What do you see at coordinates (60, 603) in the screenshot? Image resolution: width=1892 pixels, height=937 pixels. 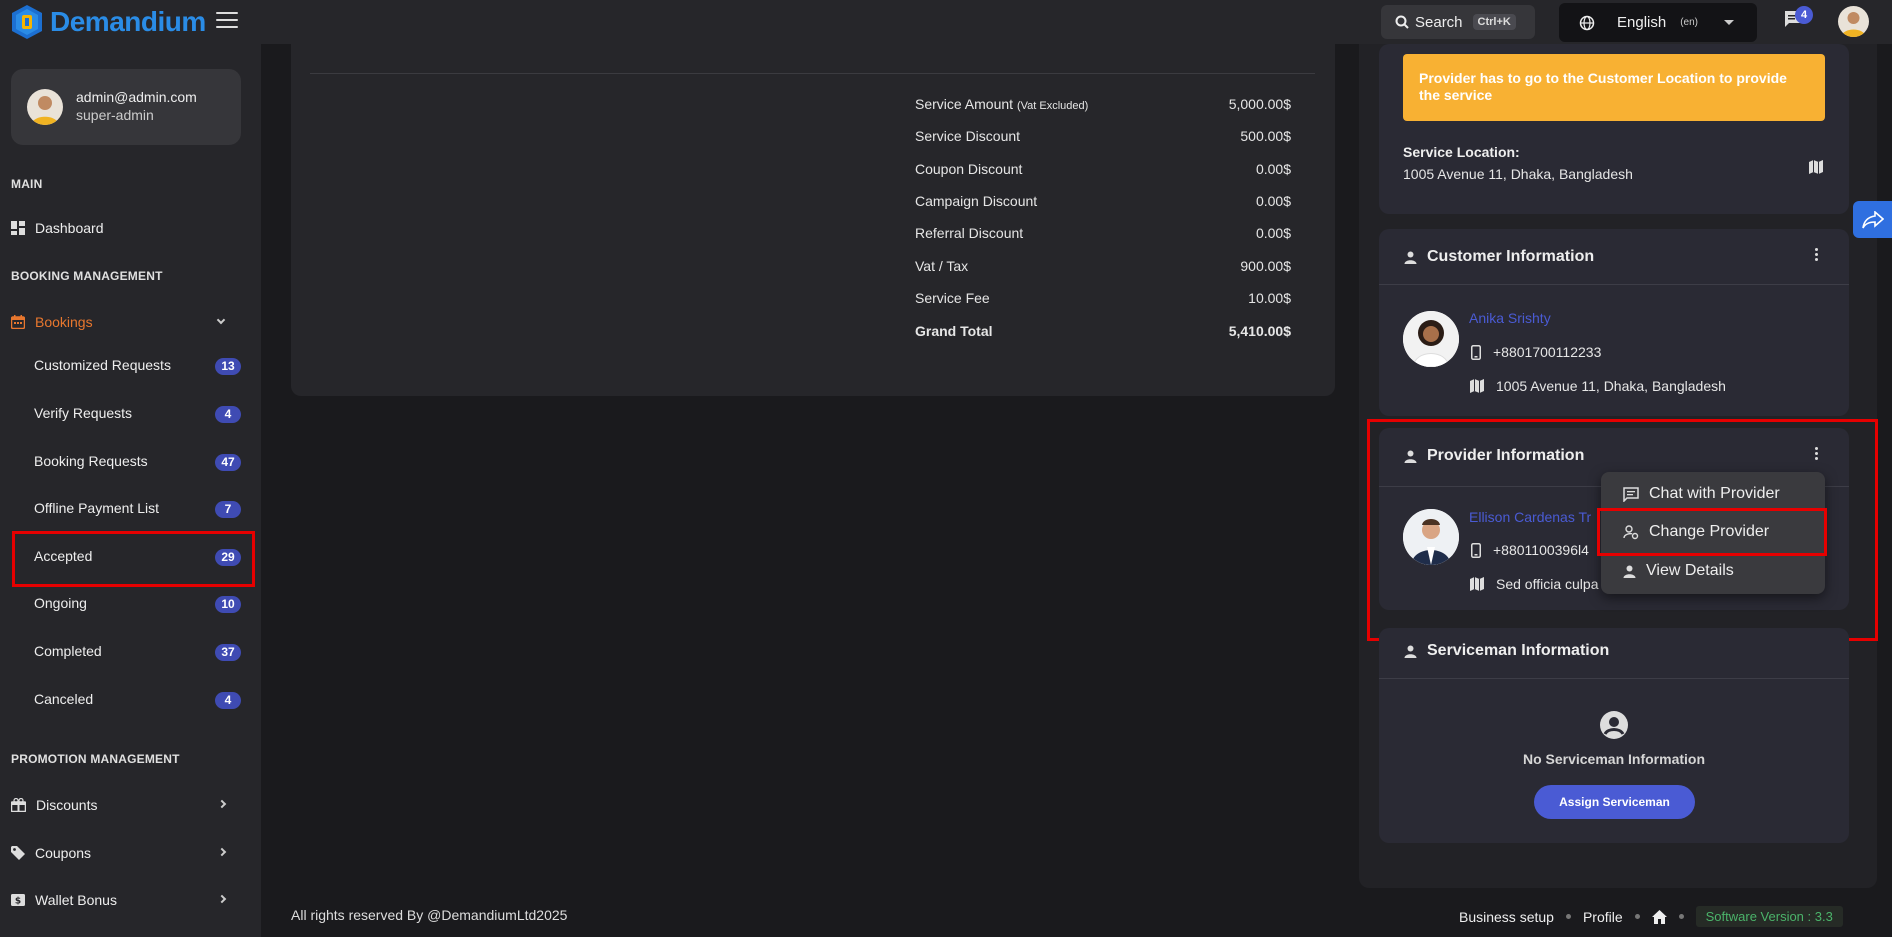 I see `sidebar-item-label: Ongoing` at bounding box center [60, 603].